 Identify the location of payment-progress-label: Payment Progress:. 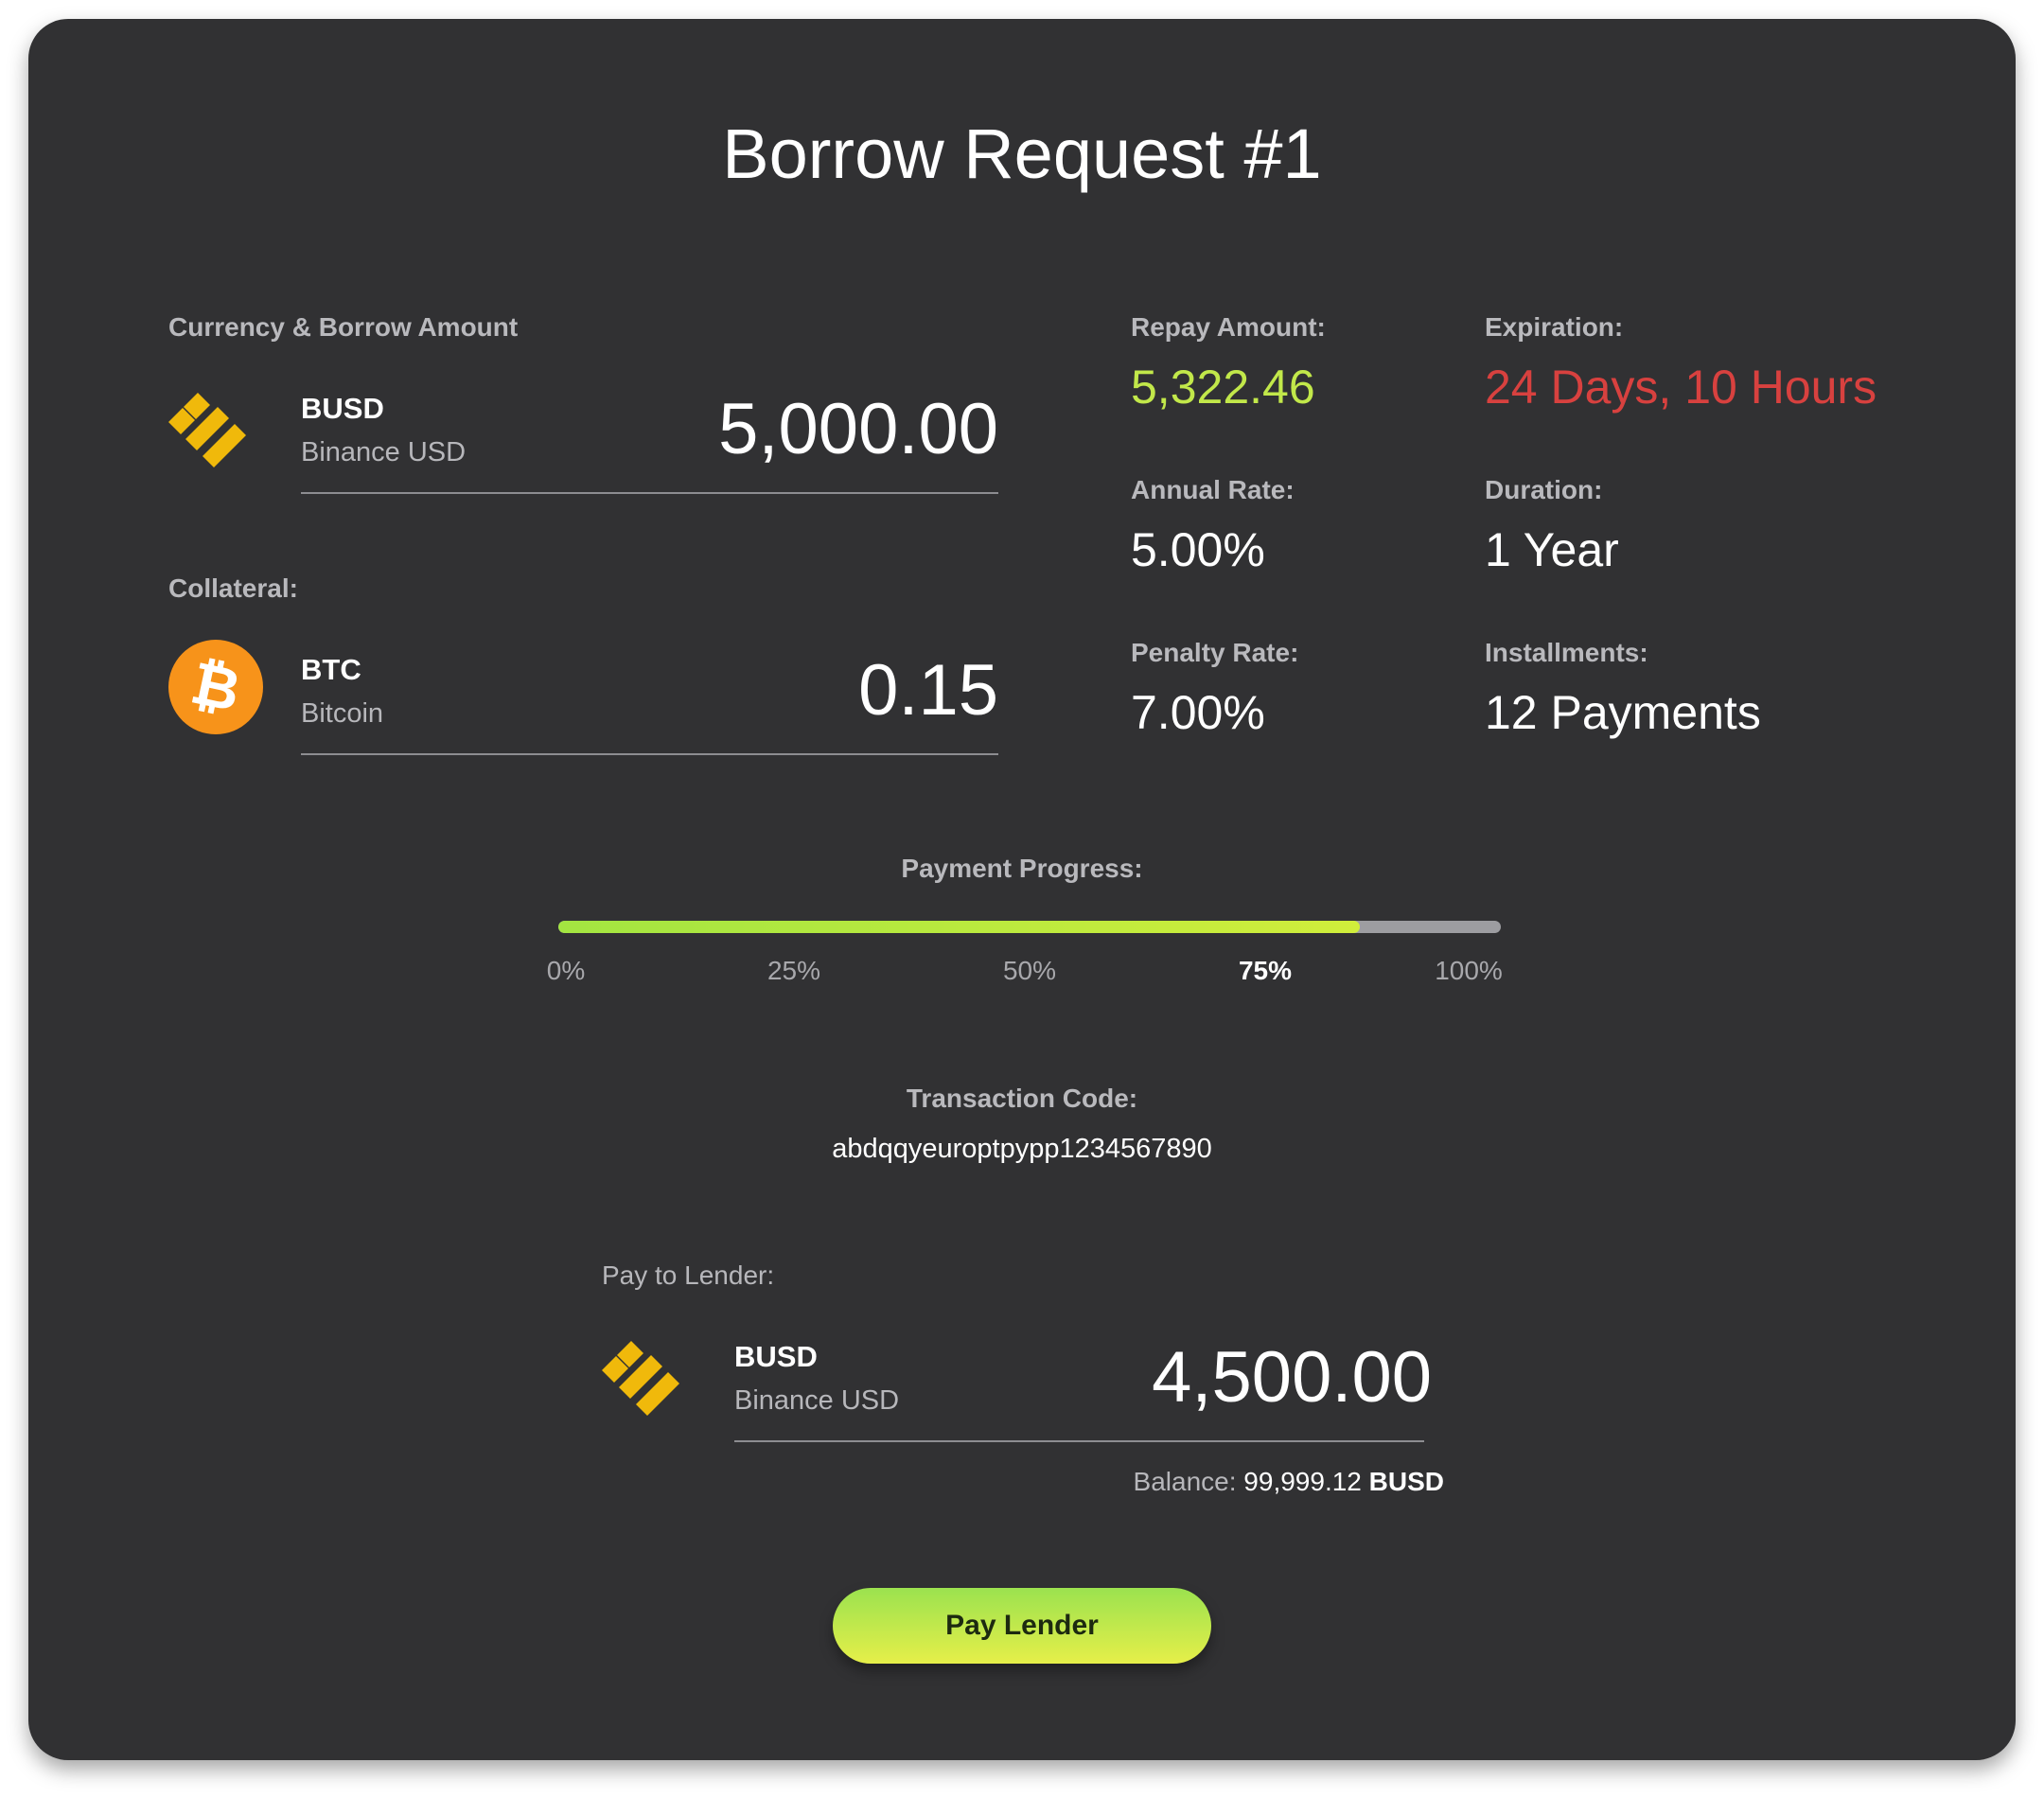
(1022, 868).